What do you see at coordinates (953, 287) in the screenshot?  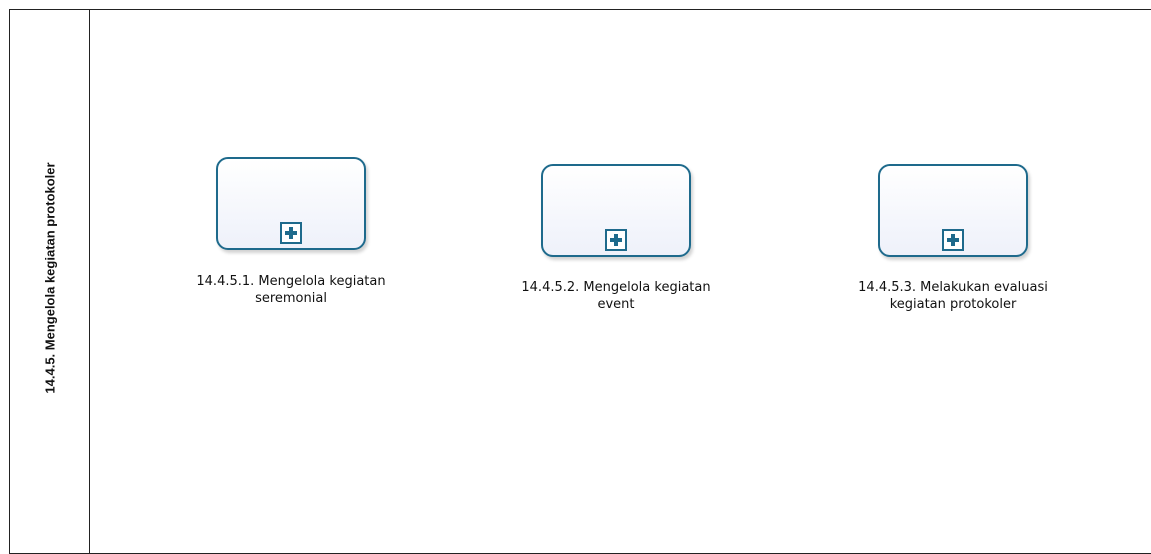 I see `task-label-3-line1: 14.4.5.3. Melakukan evaluasi` at bounding box center [953, 287].